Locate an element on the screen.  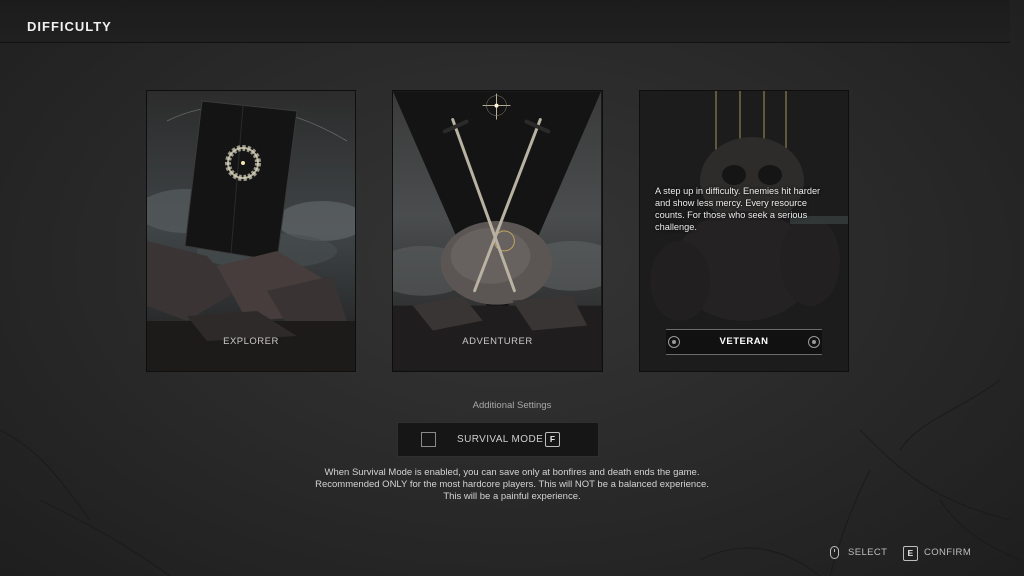
select-hint-label: SELECT is located at coordinates (868, 552).